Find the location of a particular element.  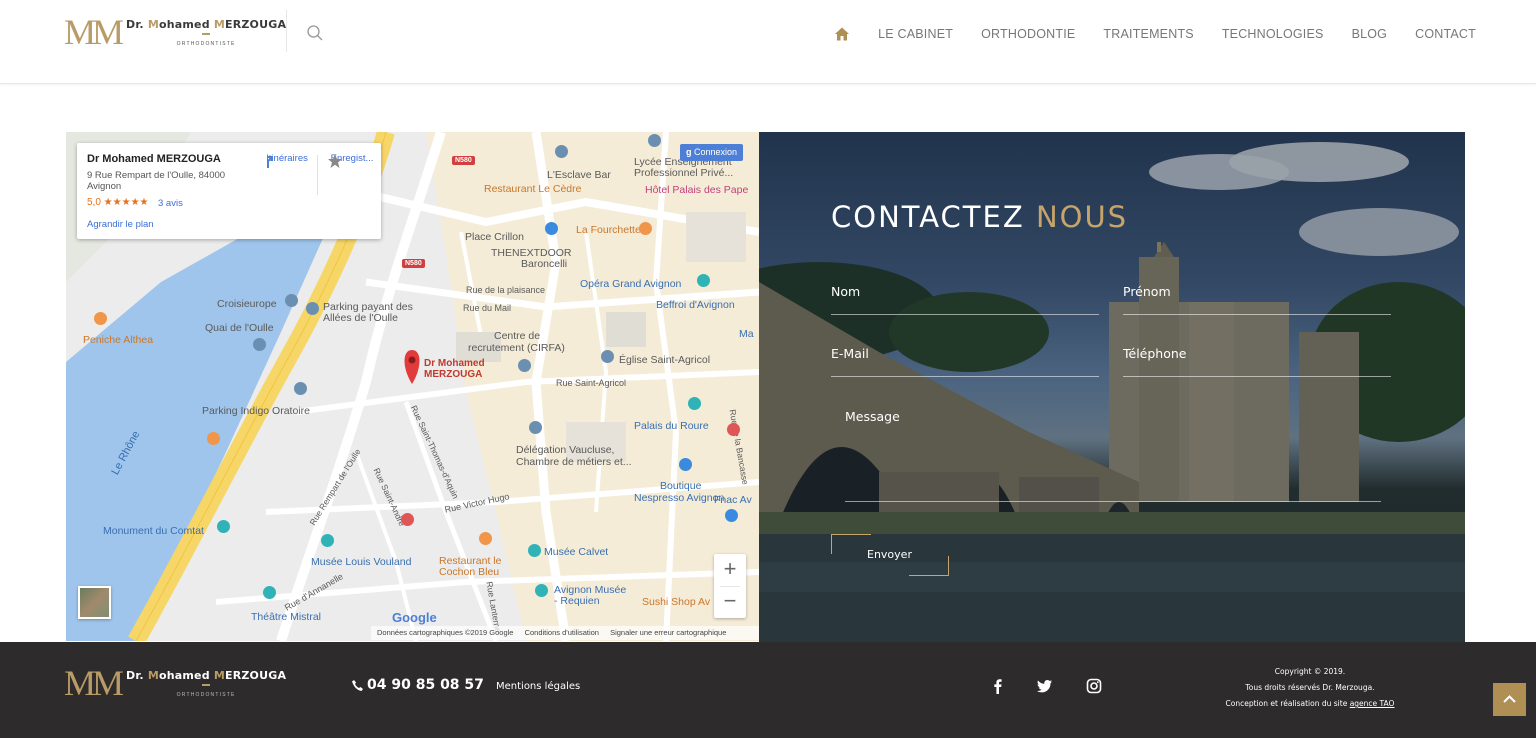

search-icon is located at coordinates (315, 33).